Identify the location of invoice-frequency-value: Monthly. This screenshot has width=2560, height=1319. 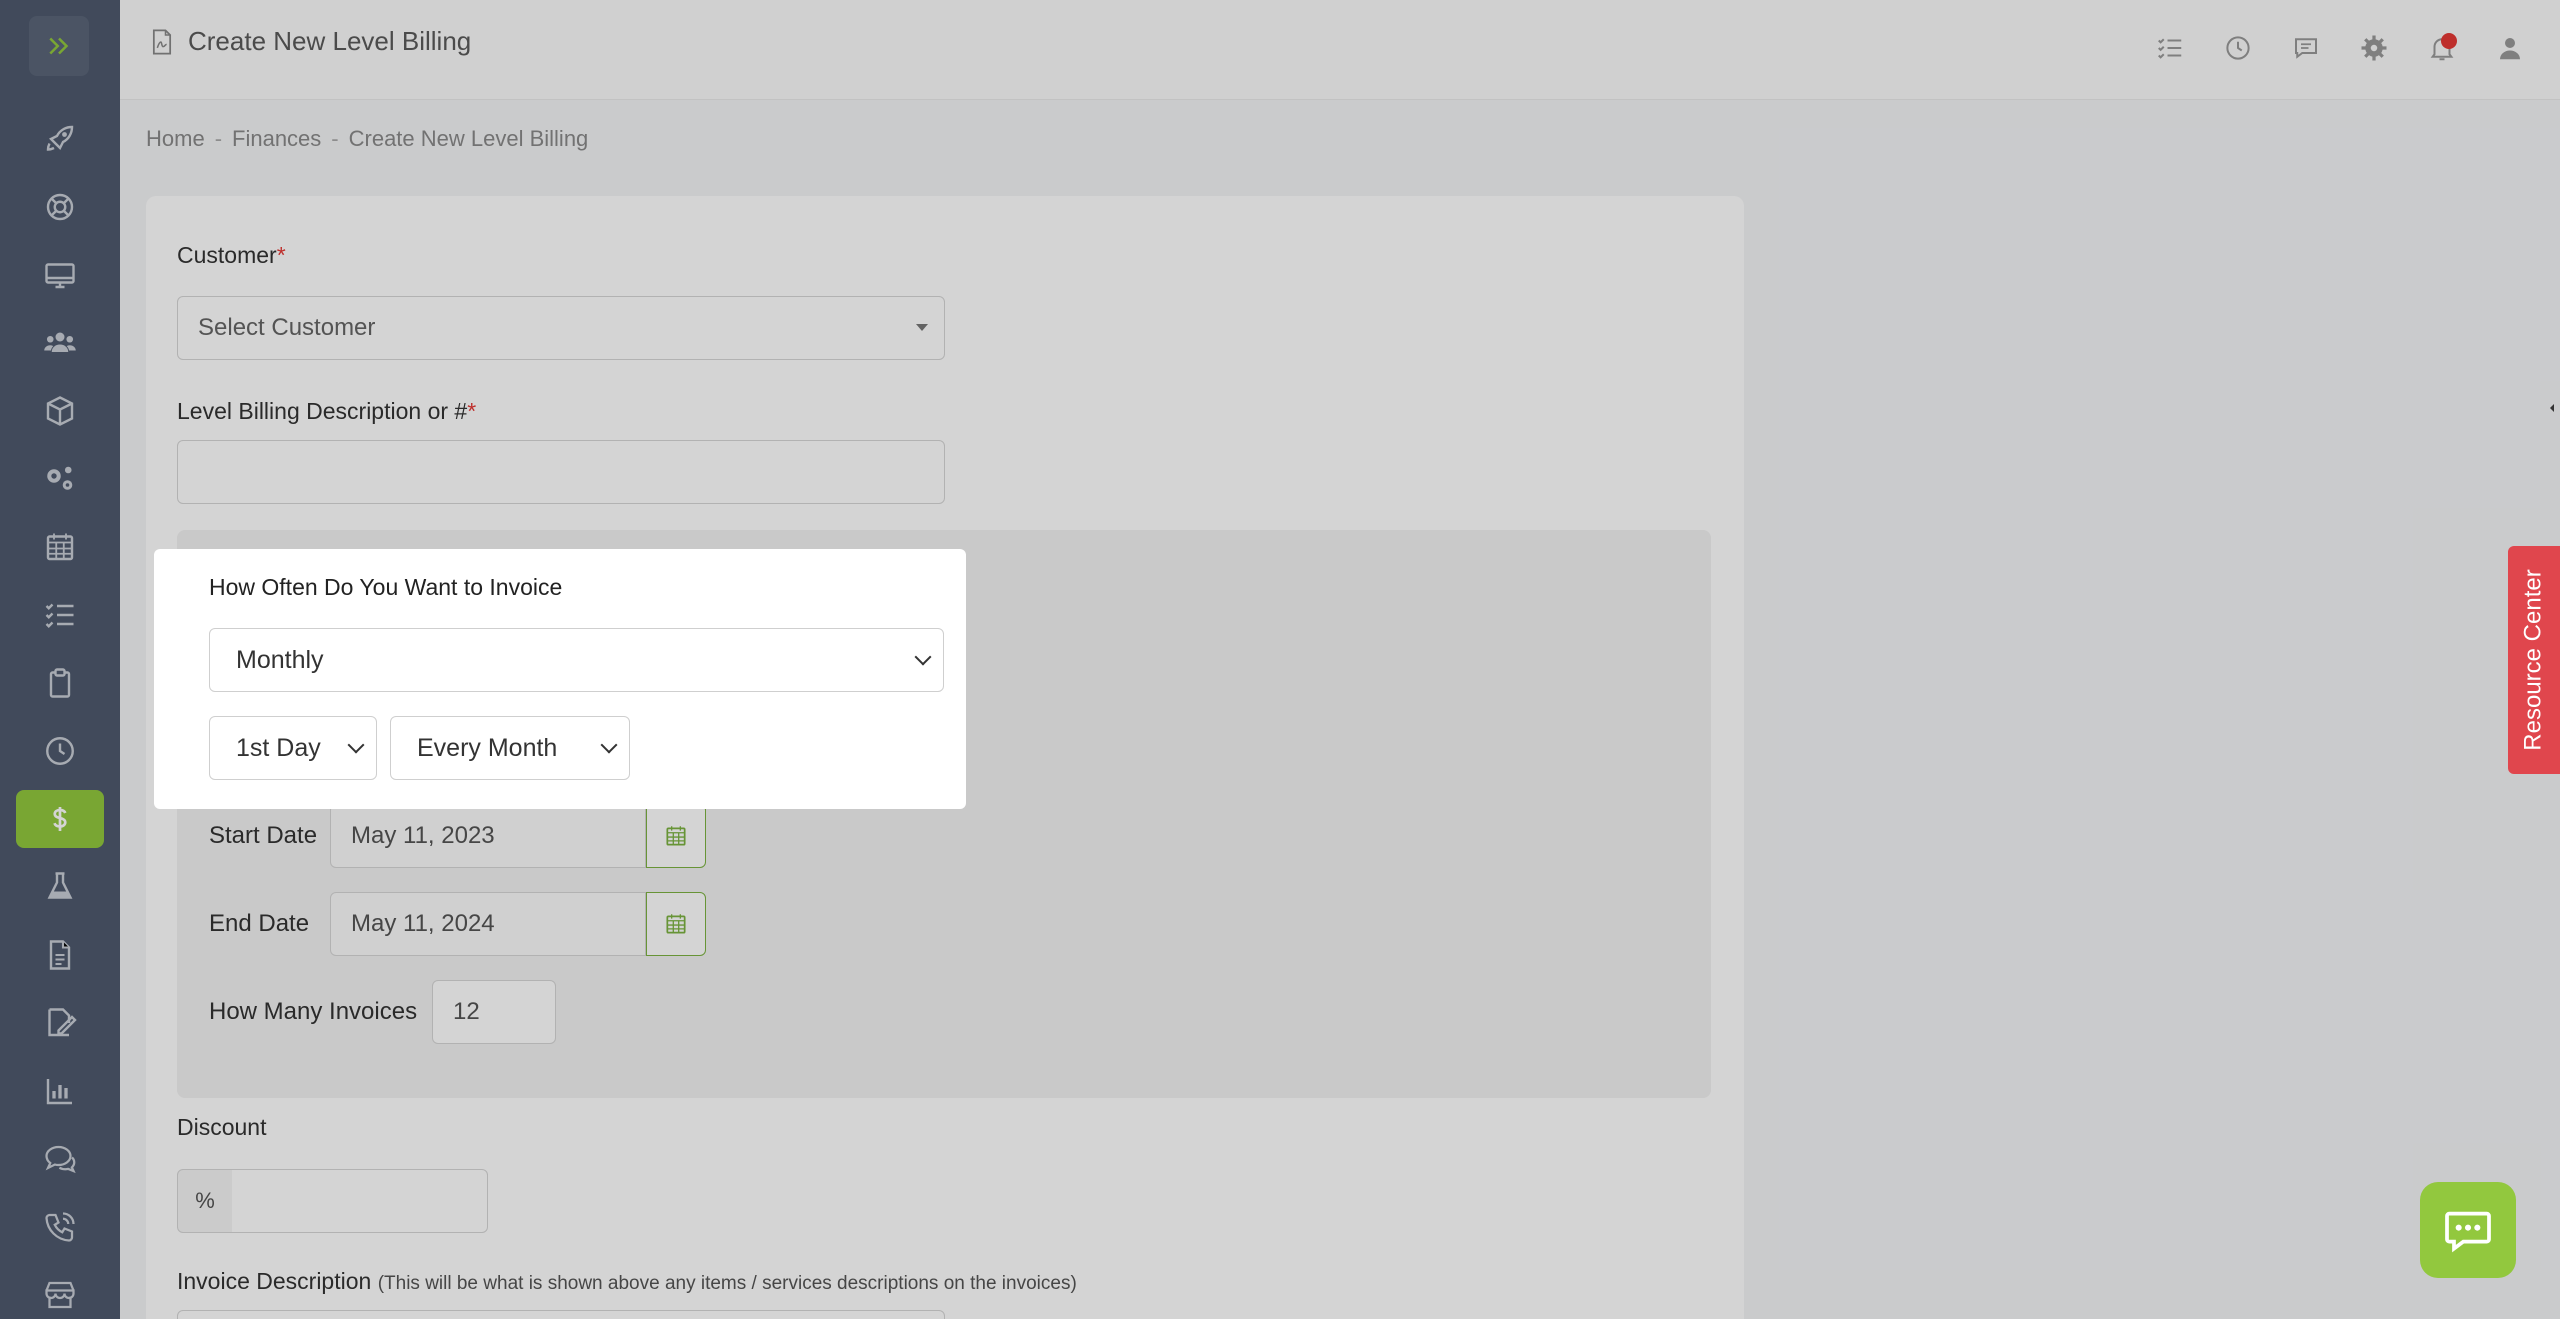
(280, 659).